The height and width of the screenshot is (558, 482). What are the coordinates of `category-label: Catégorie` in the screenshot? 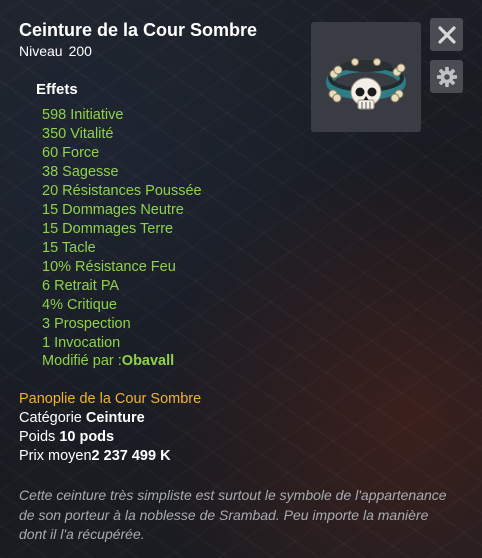 It's located at (50, 418).